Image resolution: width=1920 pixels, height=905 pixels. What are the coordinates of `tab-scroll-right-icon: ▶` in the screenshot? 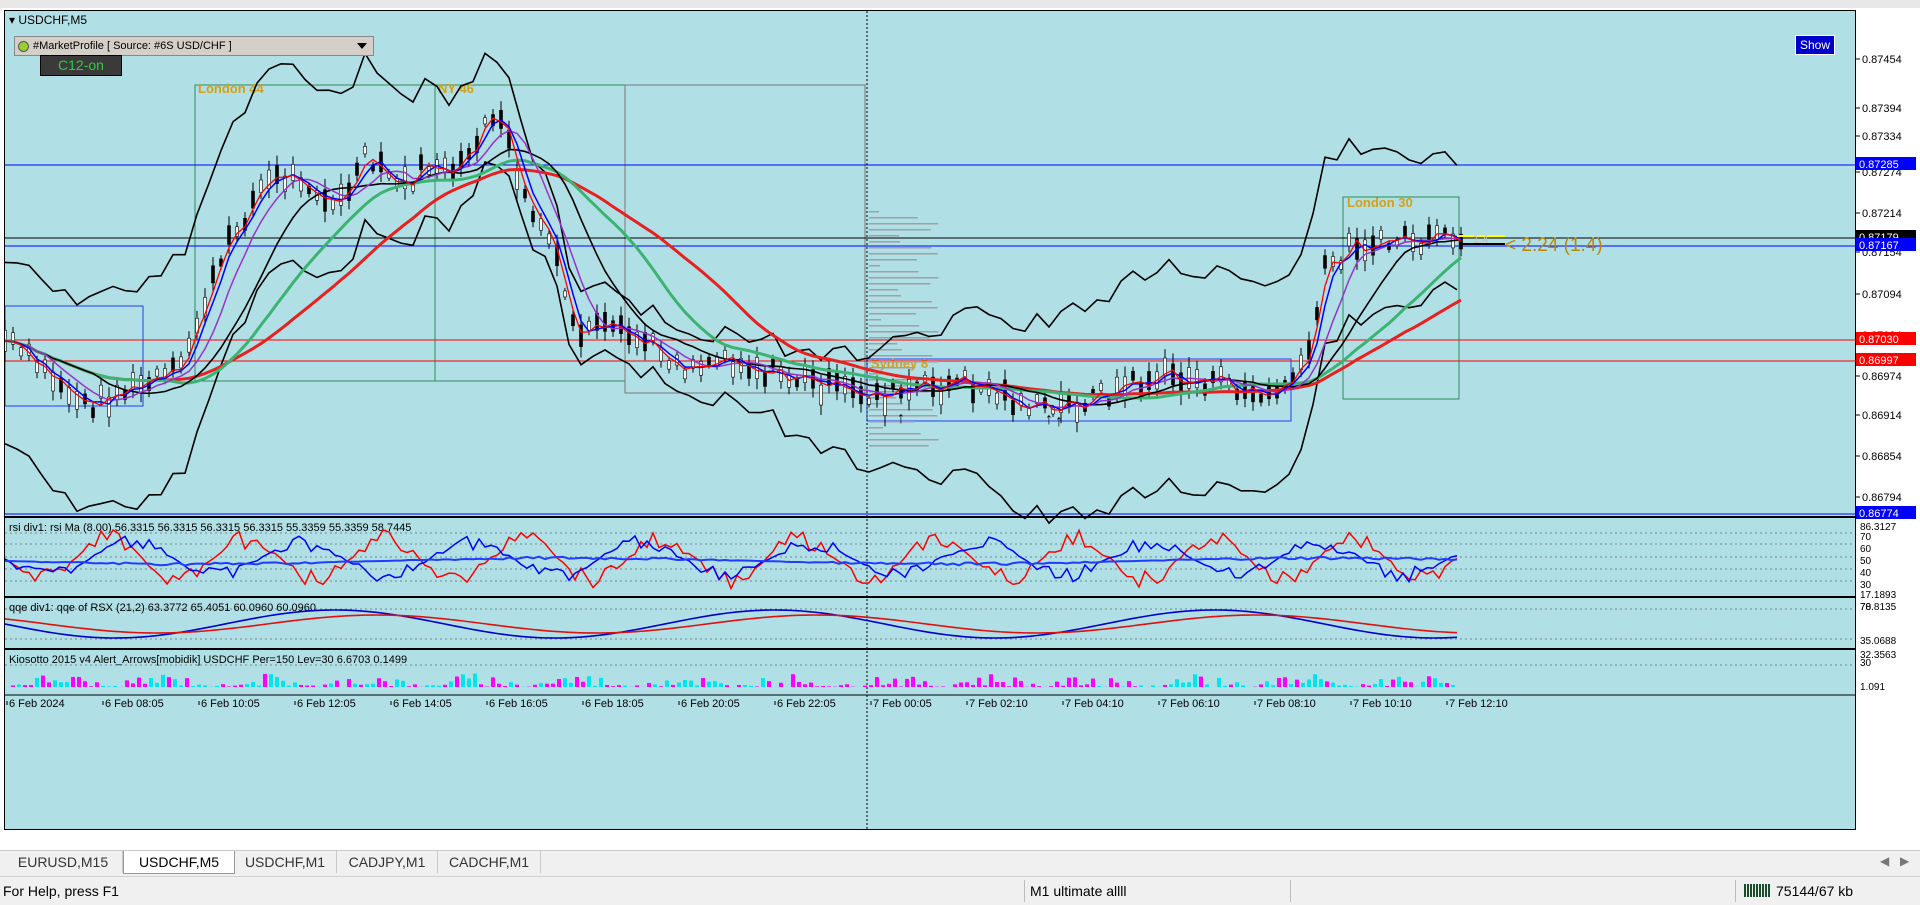 It's located at (1904, 861).